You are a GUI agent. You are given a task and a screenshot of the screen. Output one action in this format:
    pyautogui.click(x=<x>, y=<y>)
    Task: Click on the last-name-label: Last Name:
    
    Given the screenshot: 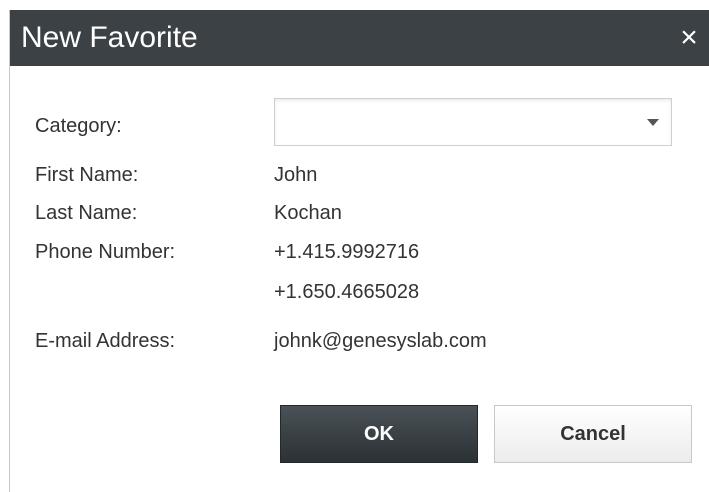 What is the action you would take?
    pyautogui.click(x=86, y=213)
    